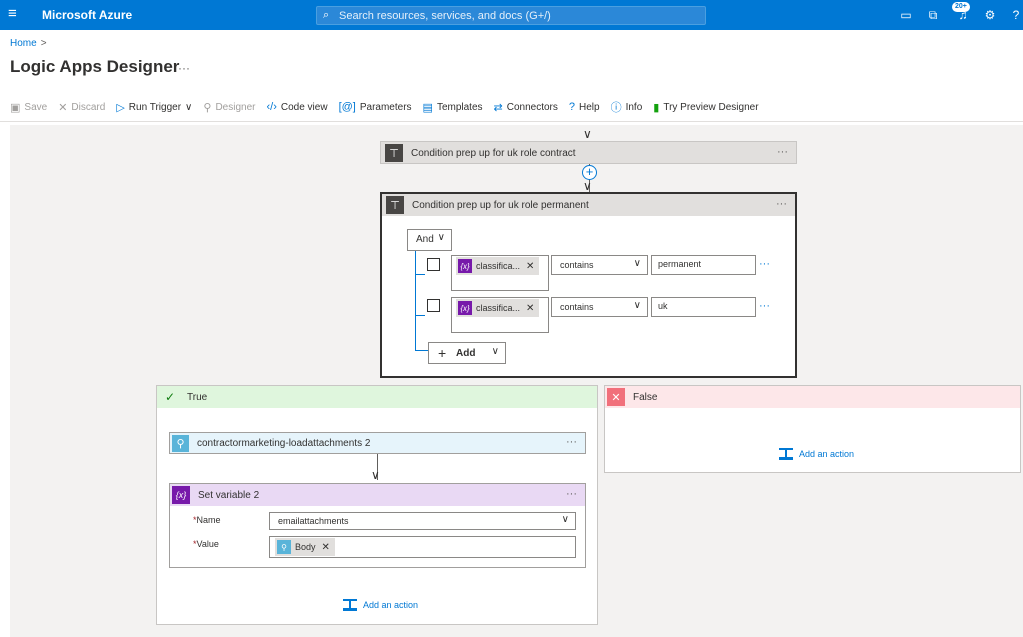  What do you see at coordinates (284, 443) in the screenshot?
I see `load-attachments-action-title: contractormarketing-loadattachments 2` at bounding box center [284, 443].